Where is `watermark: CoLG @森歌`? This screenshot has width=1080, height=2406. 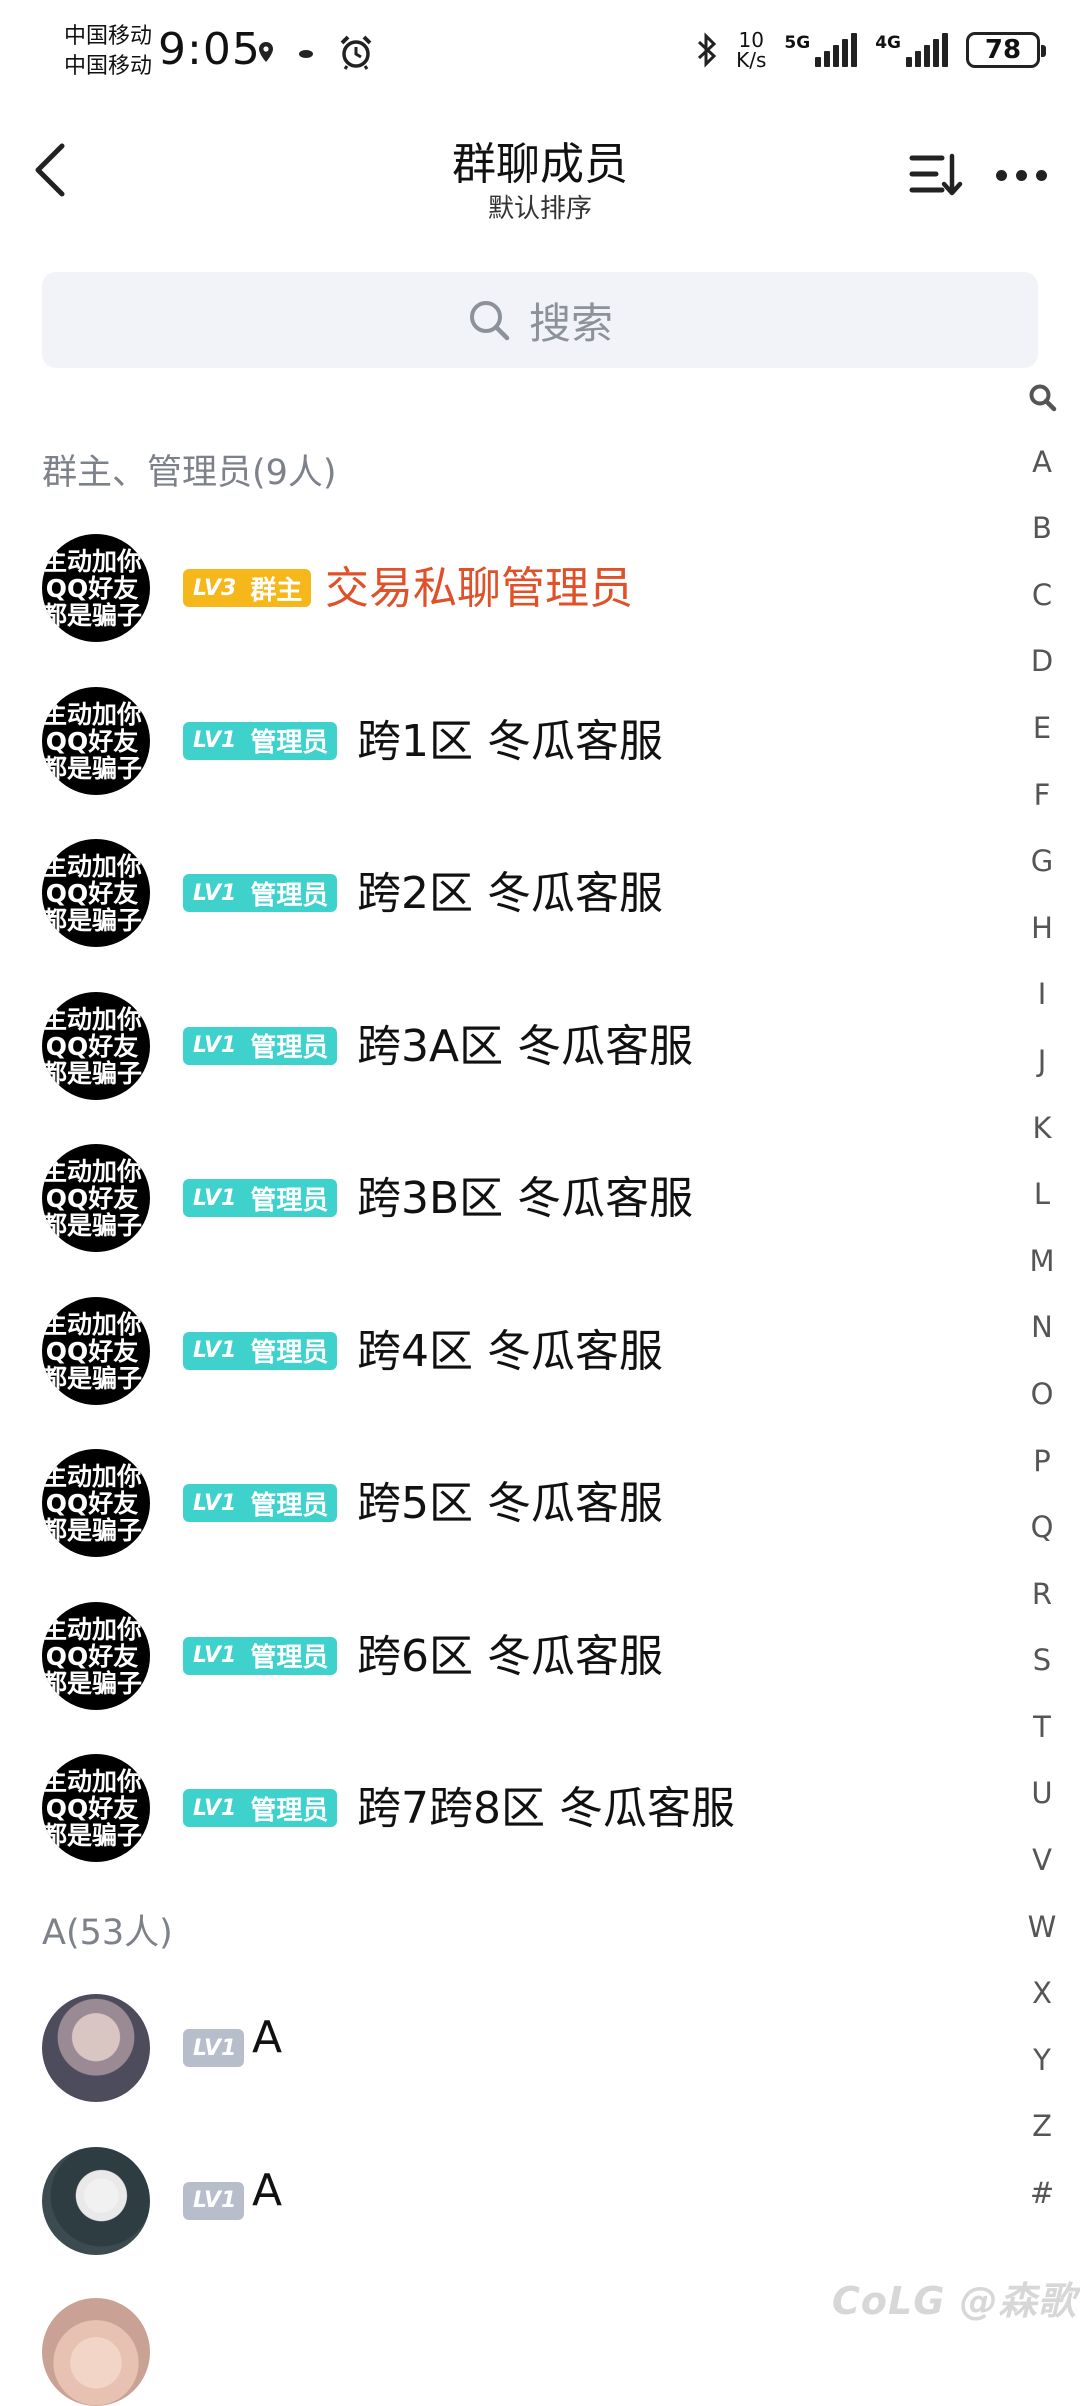 watermark: CoLG @森歌 is located at coordinates (954, 2301).